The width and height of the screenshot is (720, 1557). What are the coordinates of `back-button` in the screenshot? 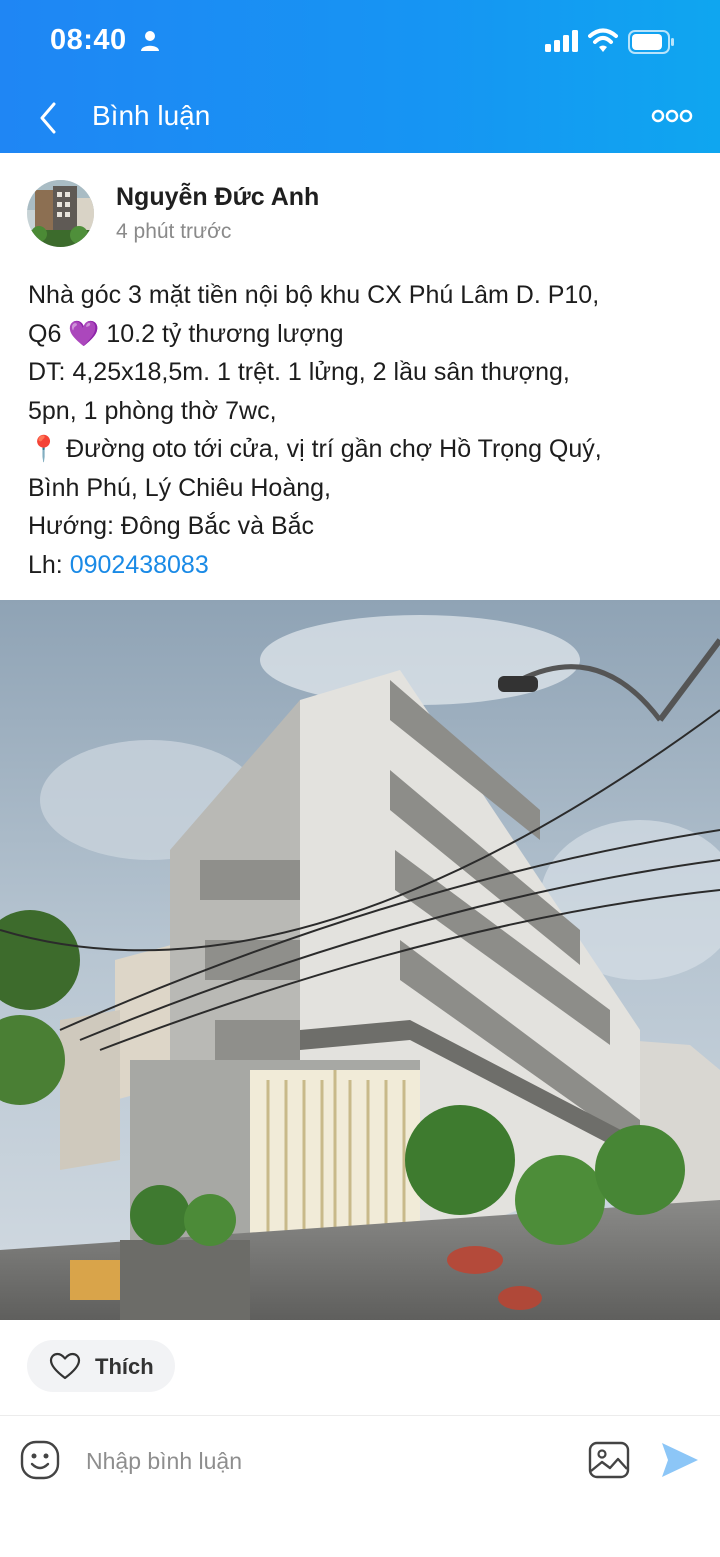 It's located at (48, 118).